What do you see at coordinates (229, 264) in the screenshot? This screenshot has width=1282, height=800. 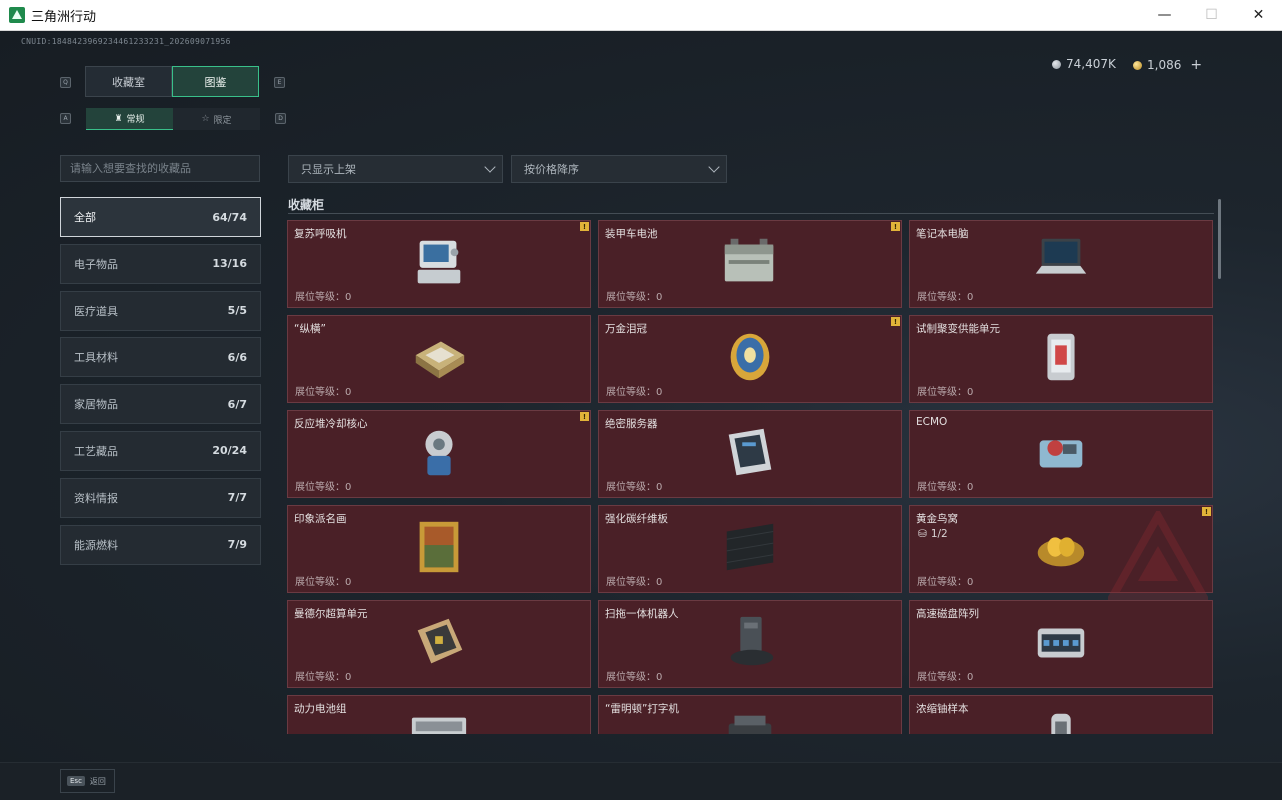 I see `category-count: 13/16` at bounding box center [229, 264].